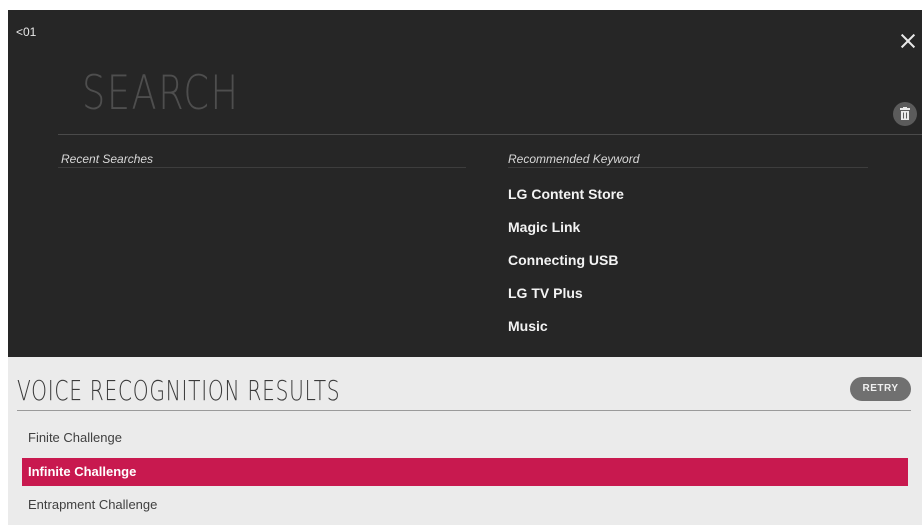  I want to click on keyword-item: LG Content Store, so click(566, 202).